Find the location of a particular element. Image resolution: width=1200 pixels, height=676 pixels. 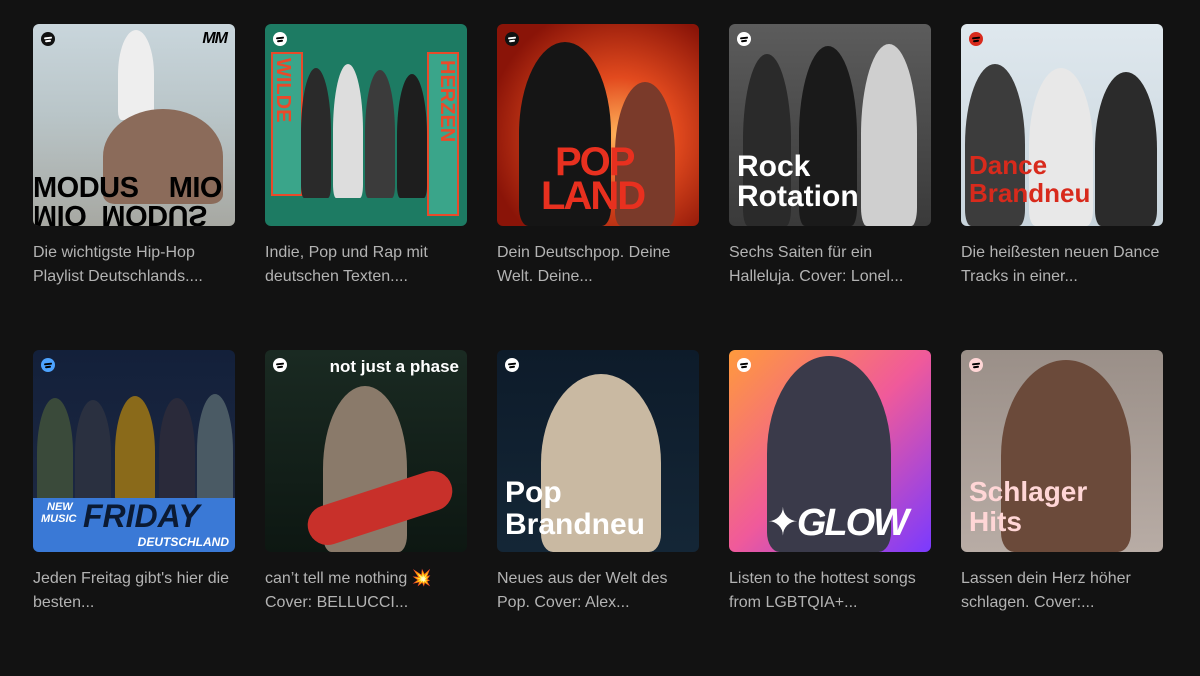

cover-title-line: LAND is located at coordinates (593, 196).